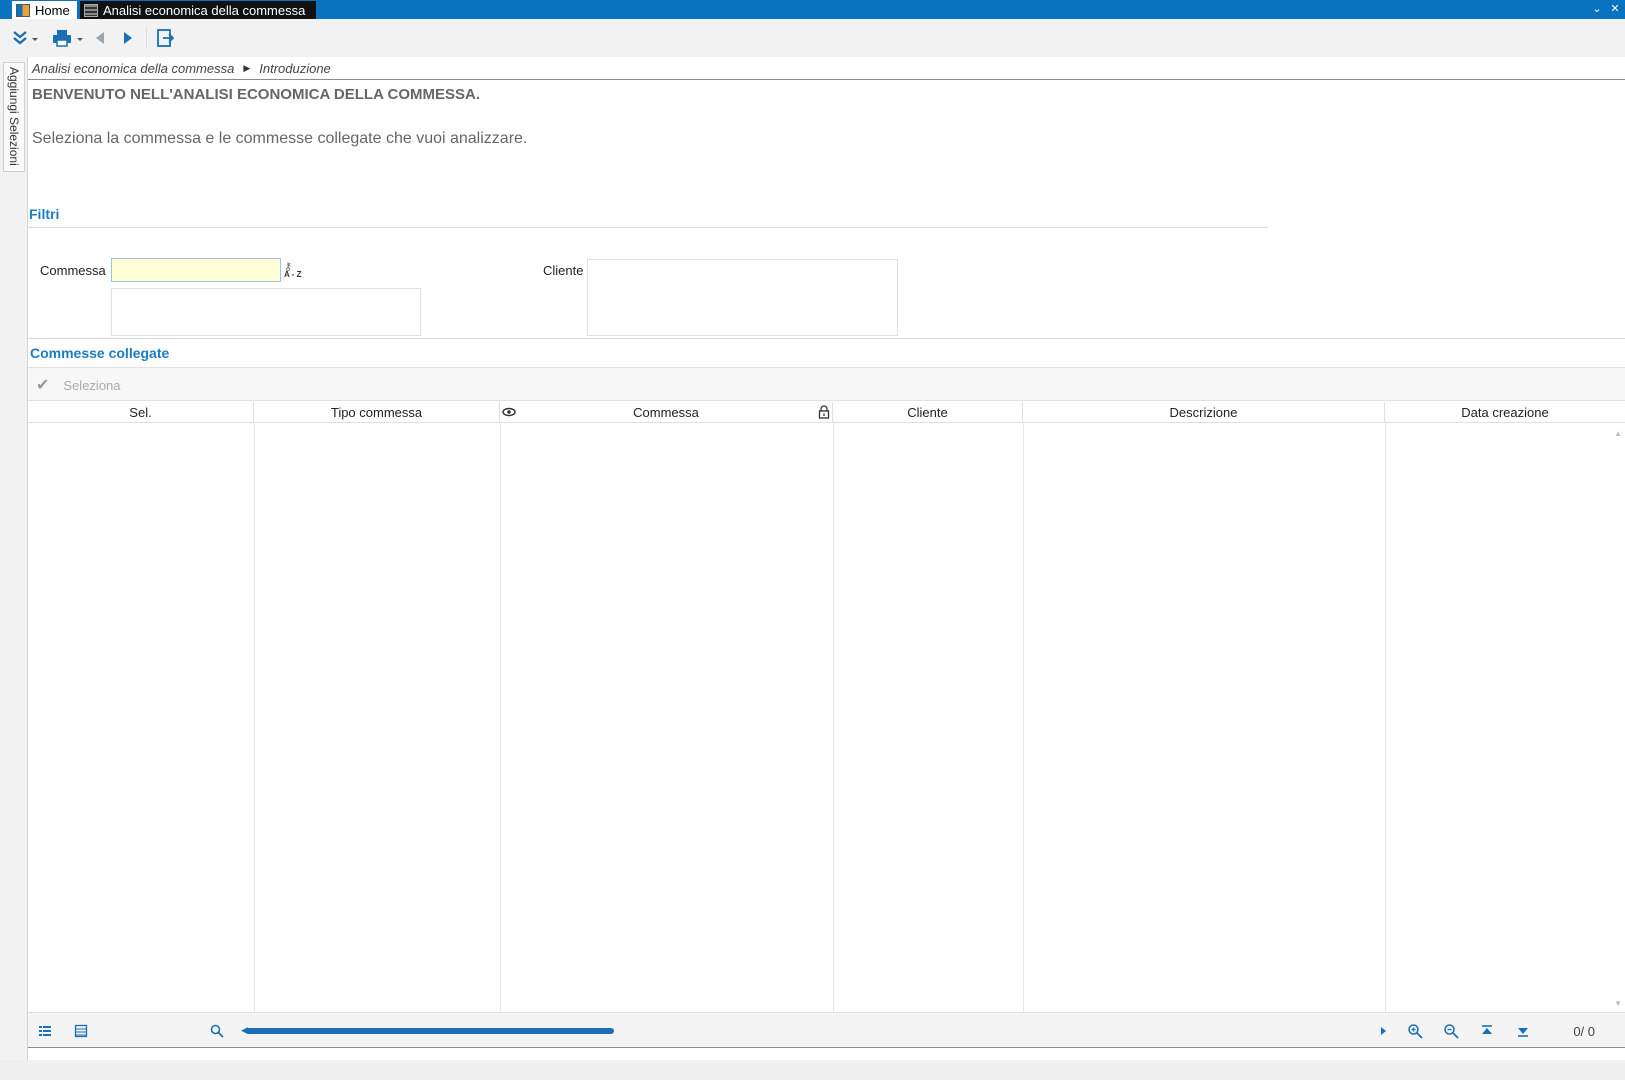 The image size is (1625, 1080). Describe the element at coordinates (52, 10) in the screenshot. I see `tab-home-label: Home` at that location.